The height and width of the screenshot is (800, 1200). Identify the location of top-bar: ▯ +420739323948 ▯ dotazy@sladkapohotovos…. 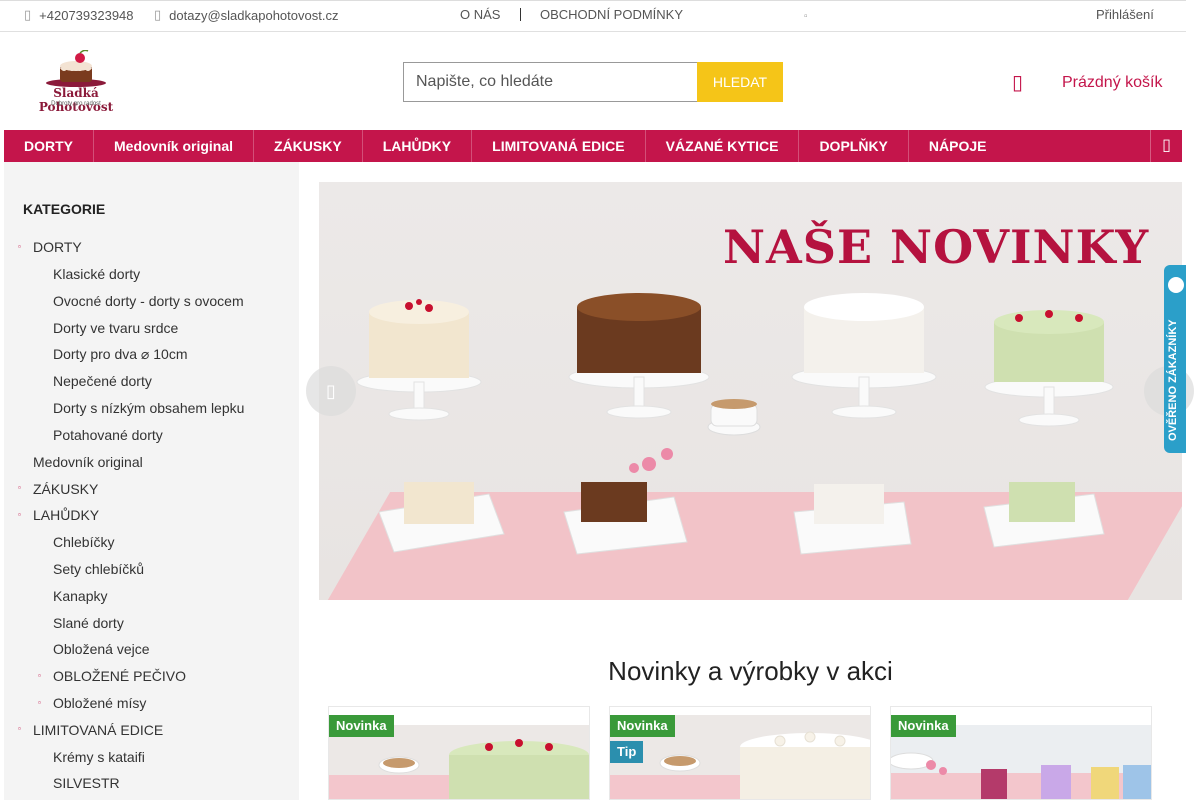
(593, 16).